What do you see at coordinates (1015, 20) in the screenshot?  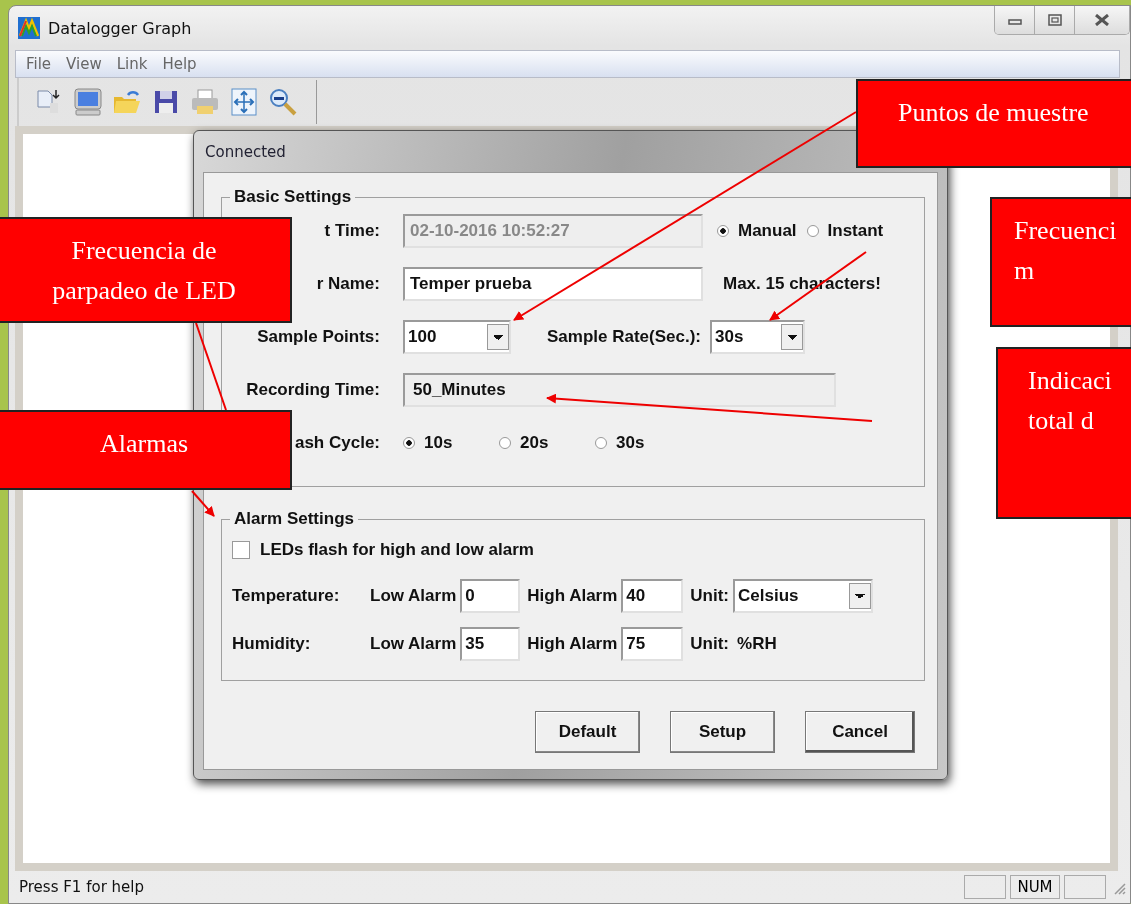 I see `minimize-button` at bounding box center [1015, 20].